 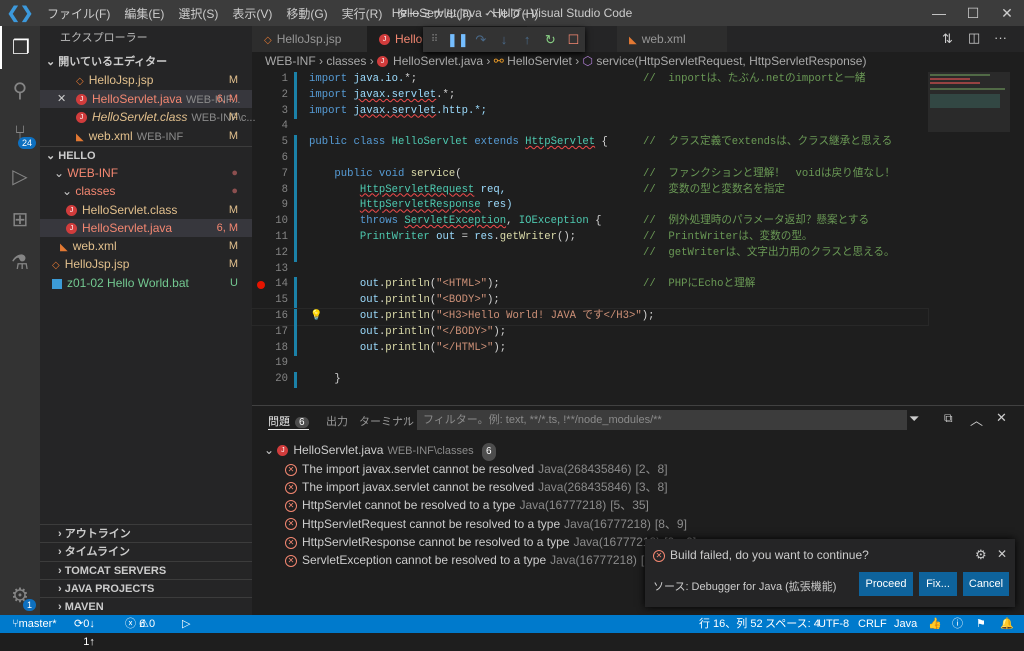 I want to click on filter-icon: ⏷, so click(x=914, y=419).